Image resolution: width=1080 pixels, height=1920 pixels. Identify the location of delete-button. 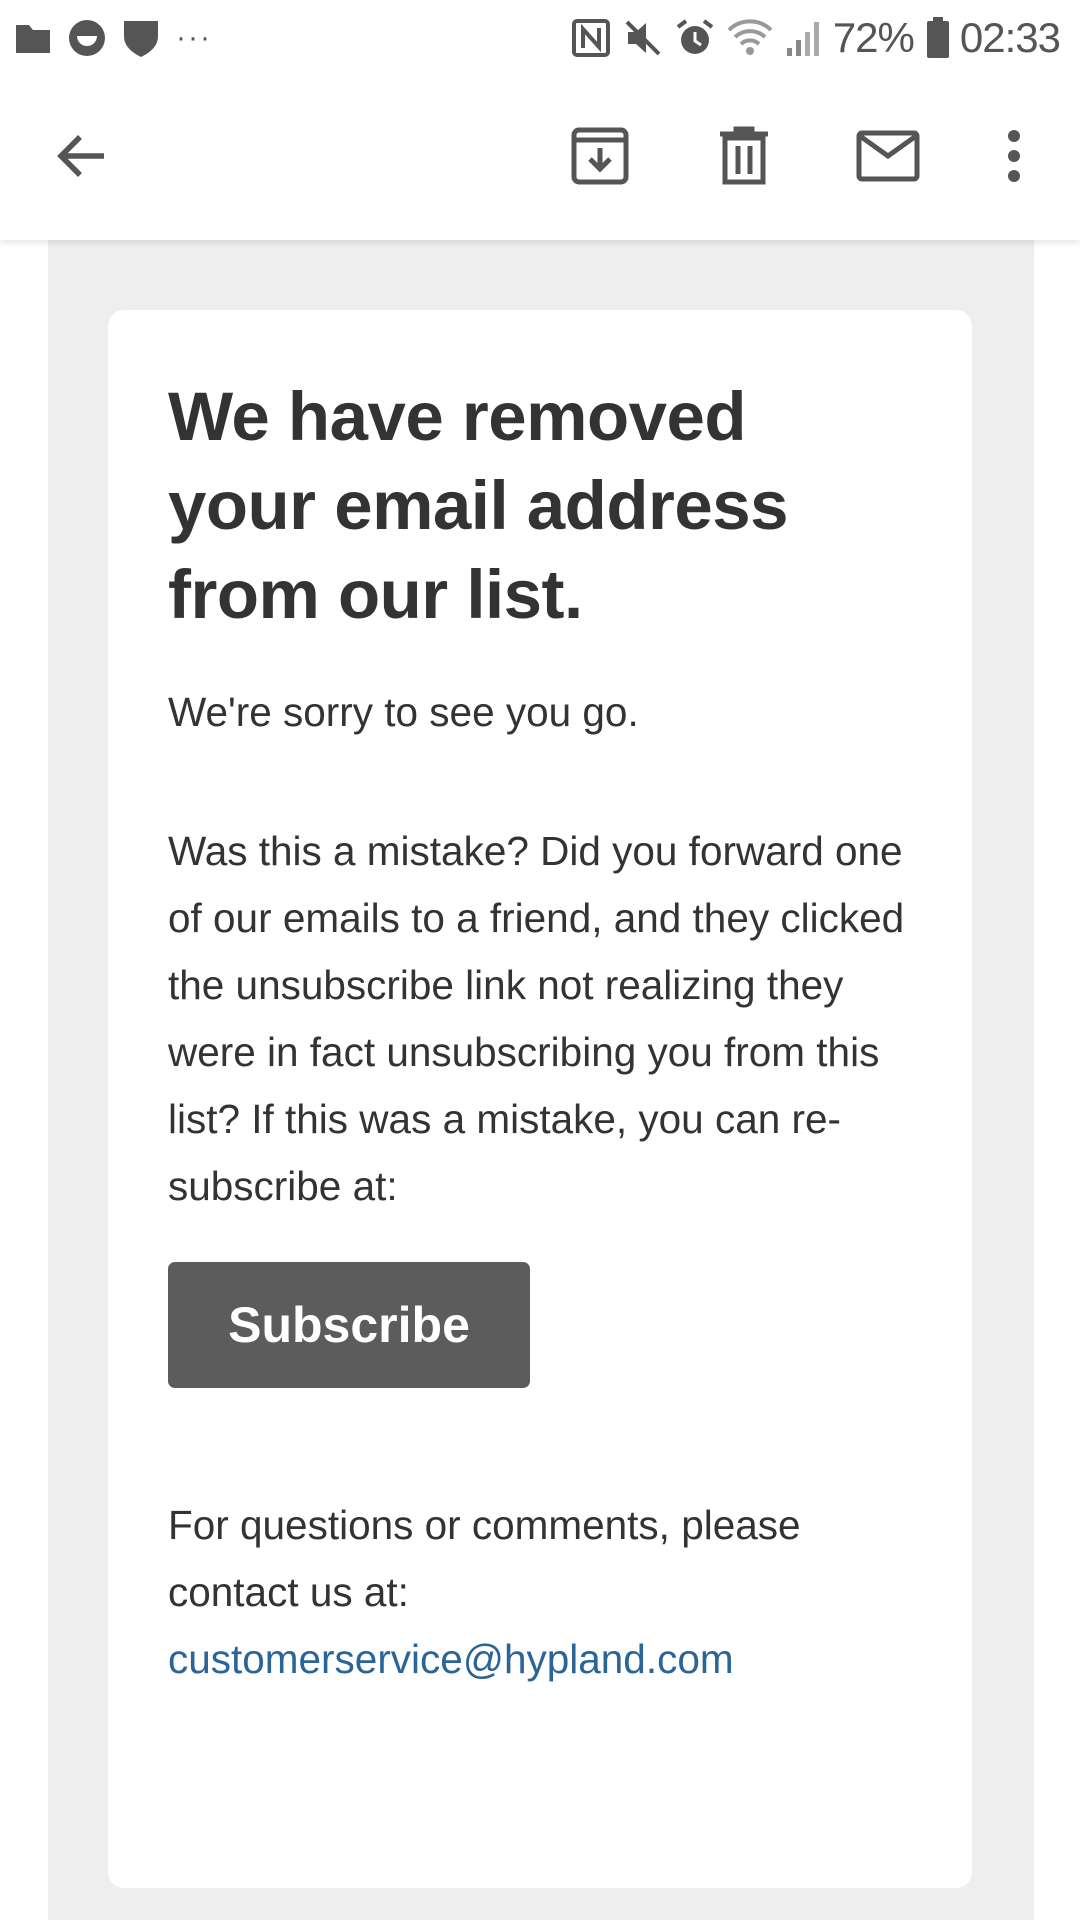
(744, 158).